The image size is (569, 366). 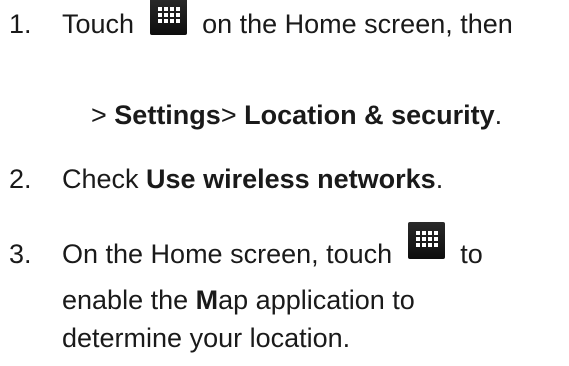 I want to click on step-3-home-text: On the Home screen, touch, so click(x=227, y=254).